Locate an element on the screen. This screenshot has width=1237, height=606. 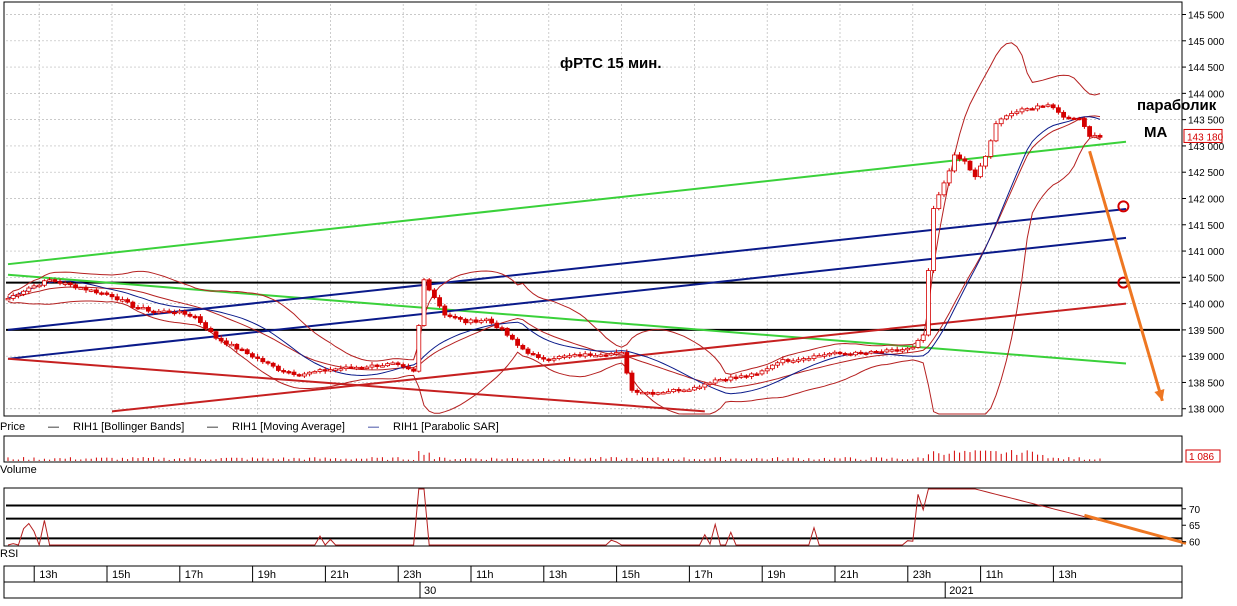
y-tick-label: 143 500 is located at coordinates (1206, 121).